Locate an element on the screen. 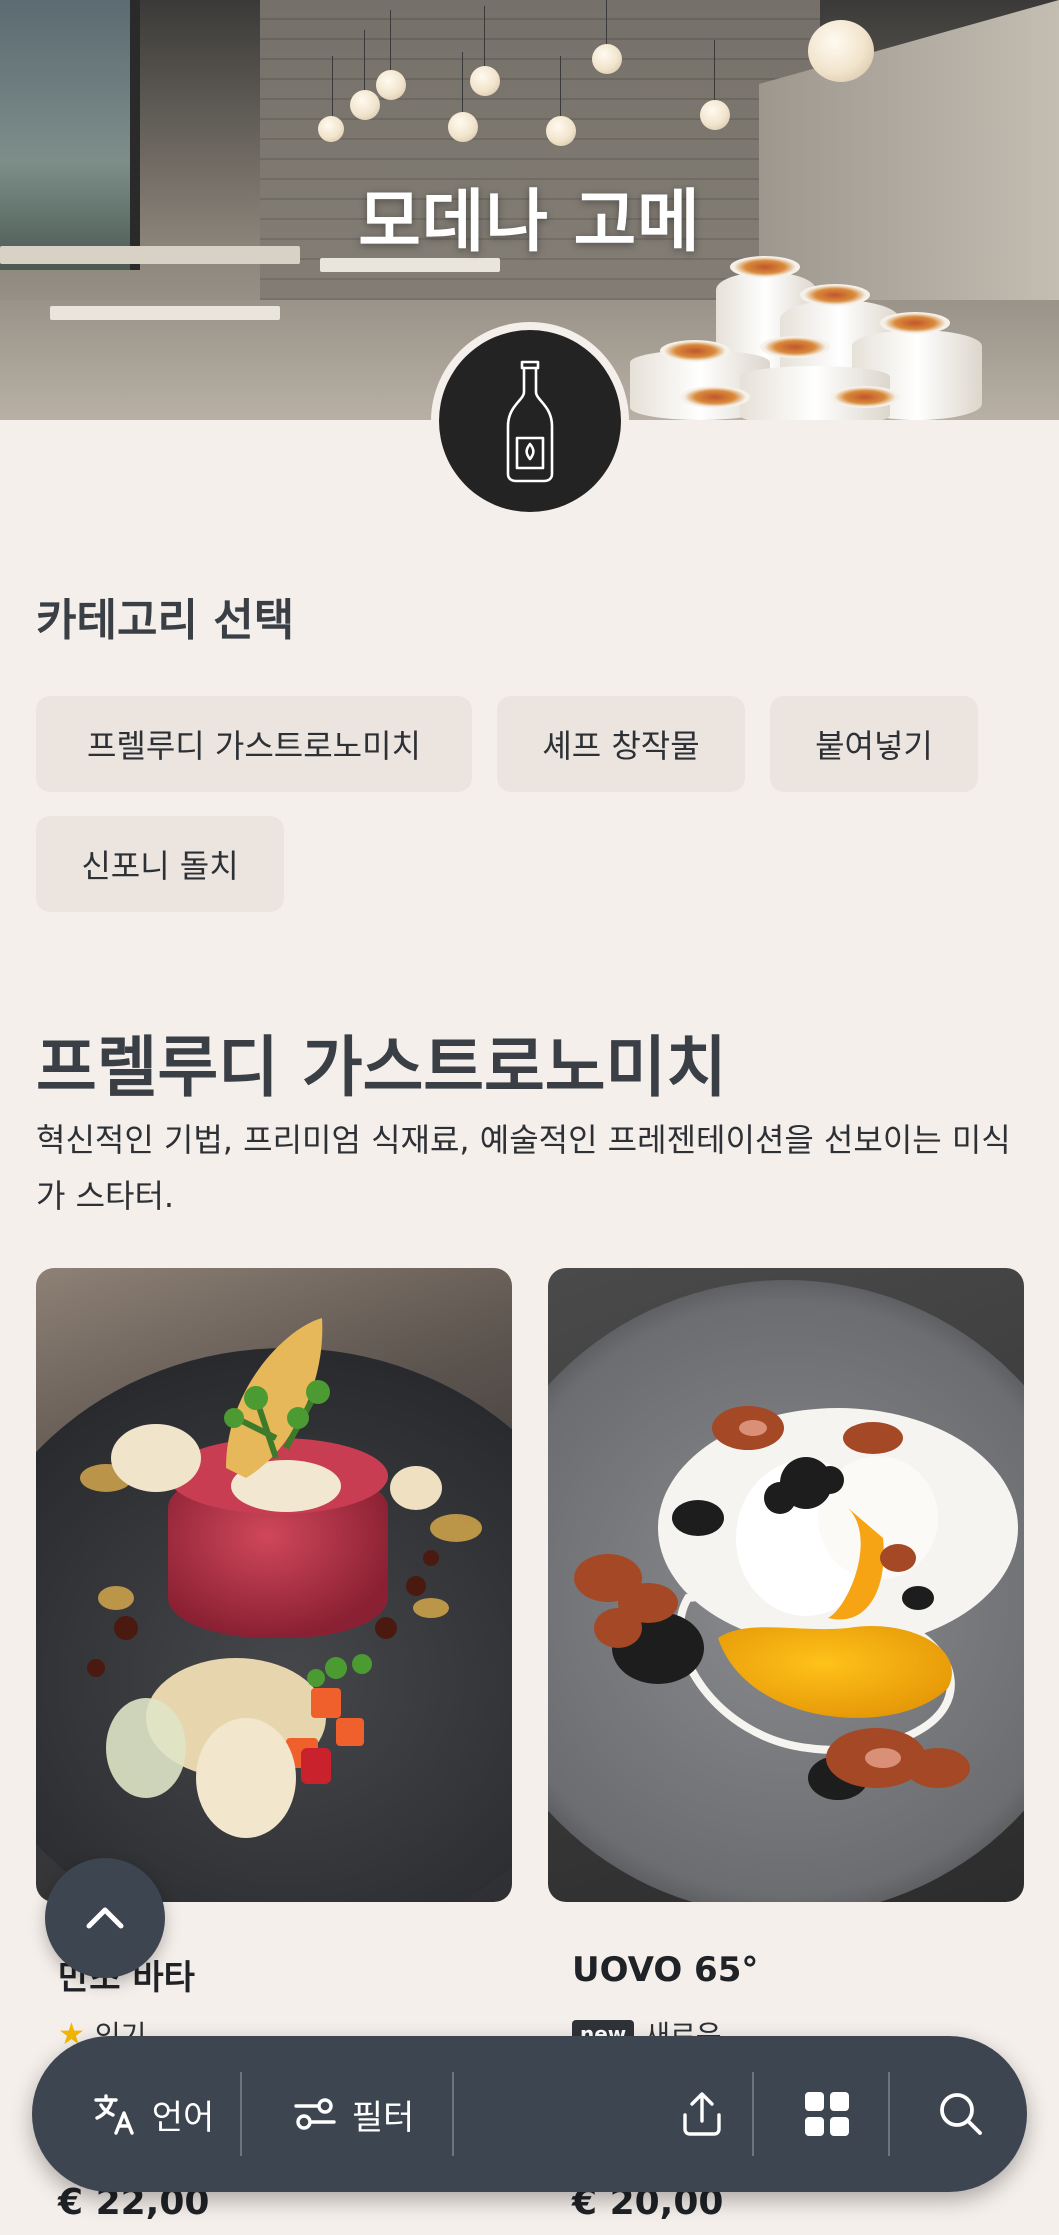 The image size is (1059, 2235). share-icon is located at coordinates (702, 2114).